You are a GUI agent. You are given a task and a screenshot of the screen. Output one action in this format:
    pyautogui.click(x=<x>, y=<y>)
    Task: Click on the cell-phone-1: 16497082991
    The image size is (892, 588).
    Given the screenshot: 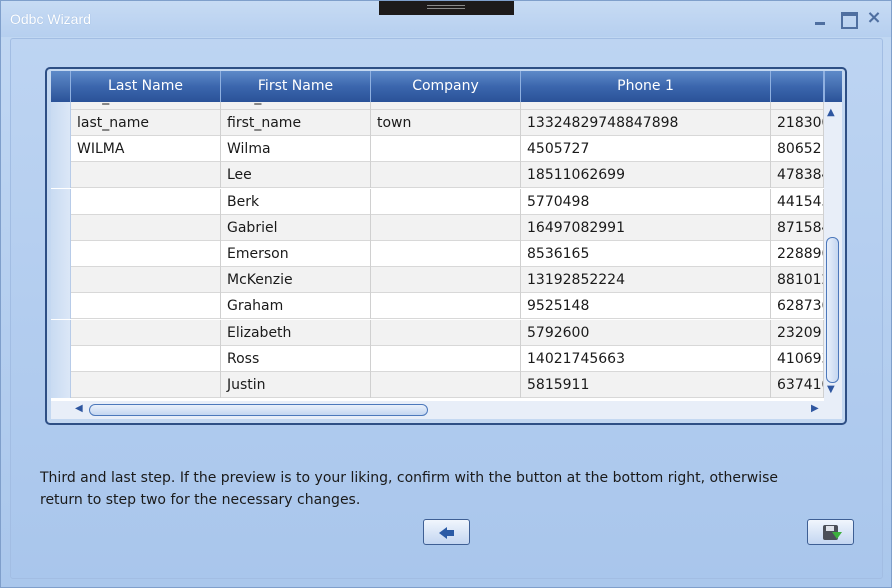 What is the action you would take?
    pyautogui.click(x=646, y=227)
    